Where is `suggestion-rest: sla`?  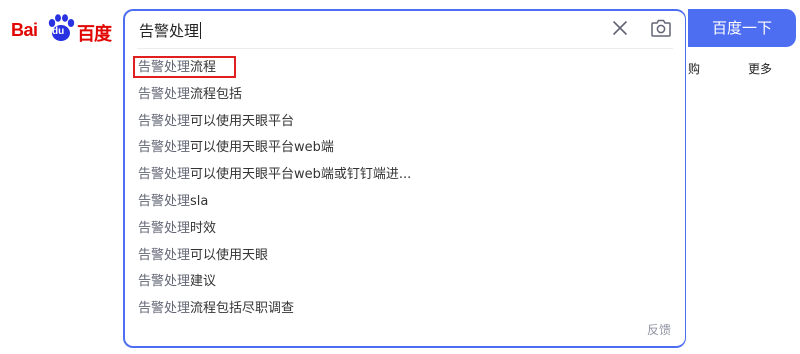 suggestion-rest: sla is located at coordinates (199, 201).